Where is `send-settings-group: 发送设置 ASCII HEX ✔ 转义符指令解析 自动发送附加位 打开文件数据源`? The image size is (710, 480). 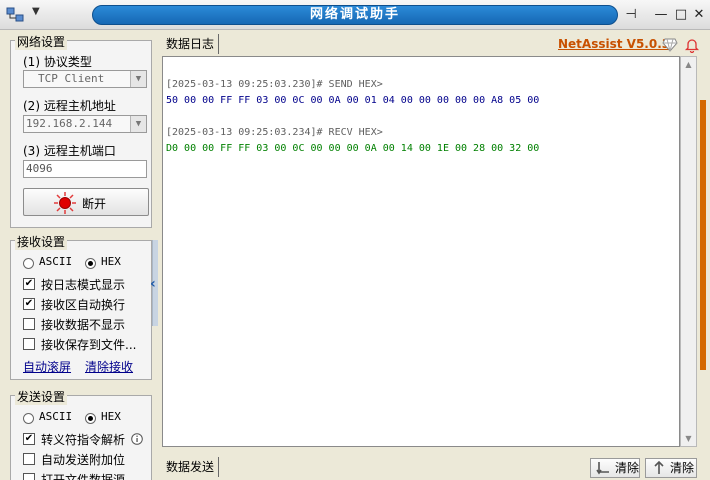
send-settings-group: 发送设置 ASCII HEX ✔ 转义符指令解析 自动发送附加位 打开文件数据源 is located at coordinates (81, 434).